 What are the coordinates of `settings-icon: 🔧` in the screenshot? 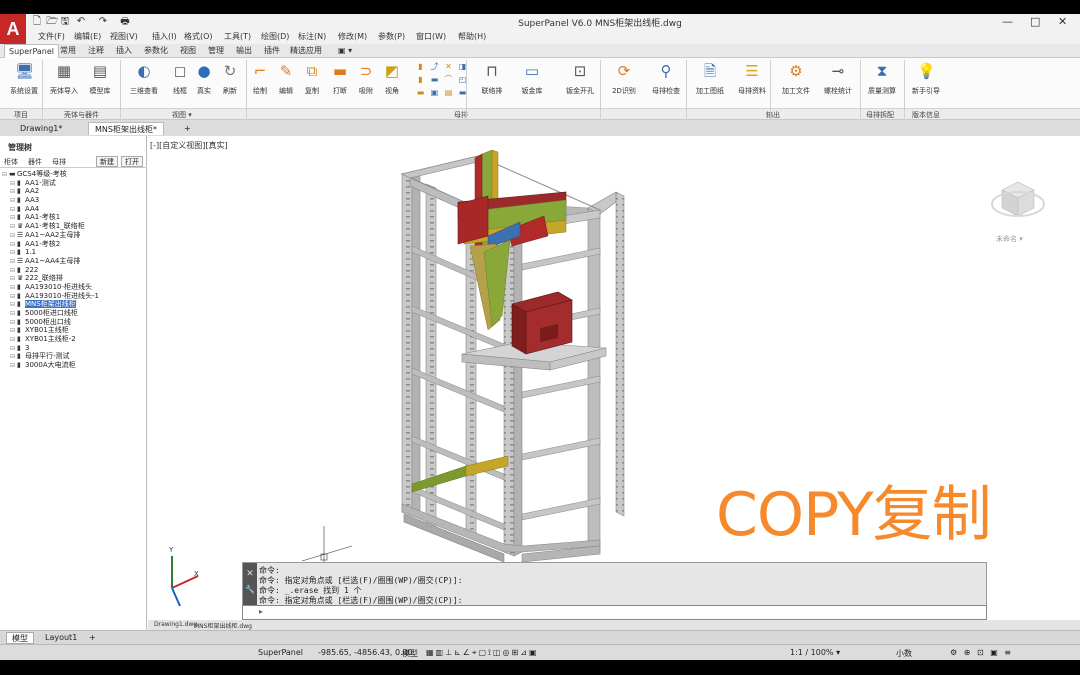 It's located at (250, 589).